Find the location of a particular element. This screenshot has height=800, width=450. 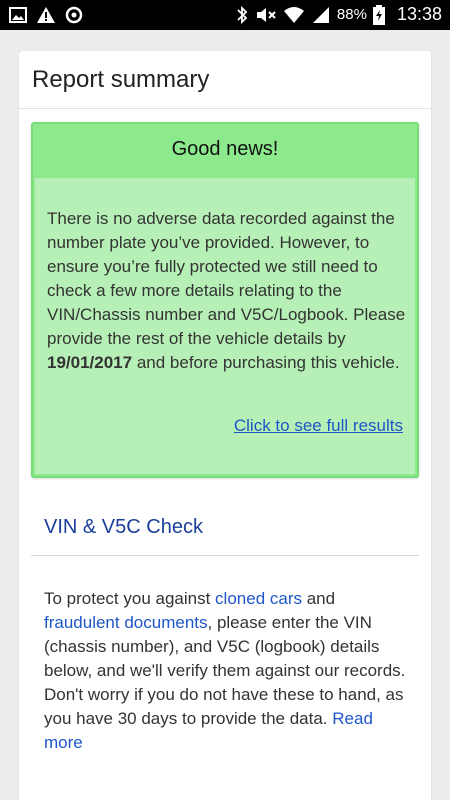

gallery-icon is located at coordinates (18, 17).